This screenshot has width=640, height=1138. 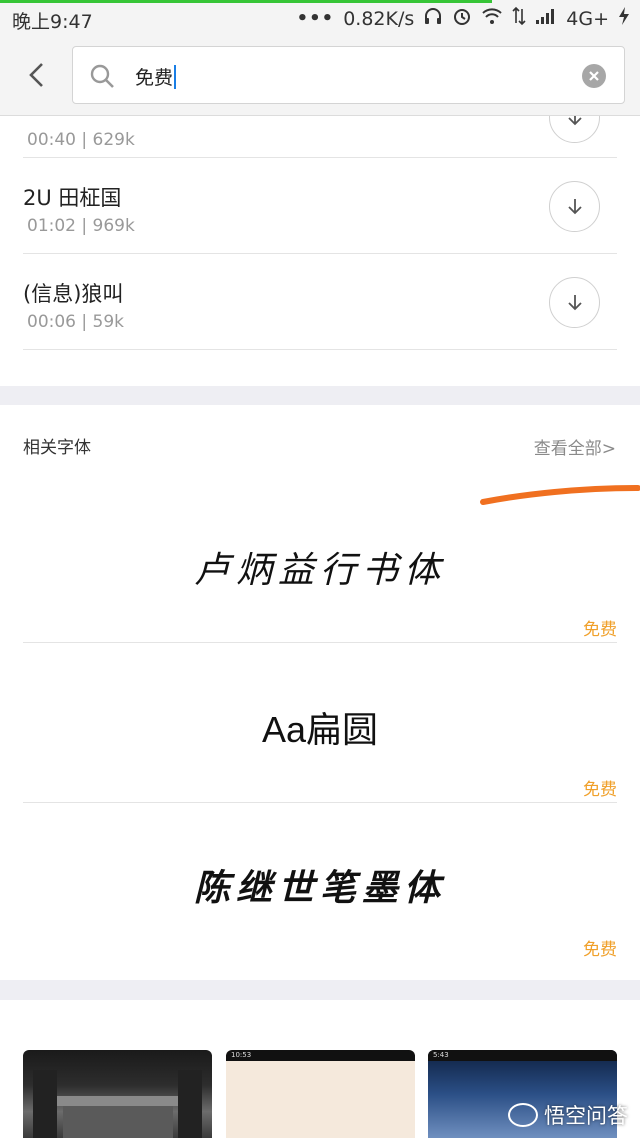 I want to click on loading-progress-bar, so click(x=246, y=1).